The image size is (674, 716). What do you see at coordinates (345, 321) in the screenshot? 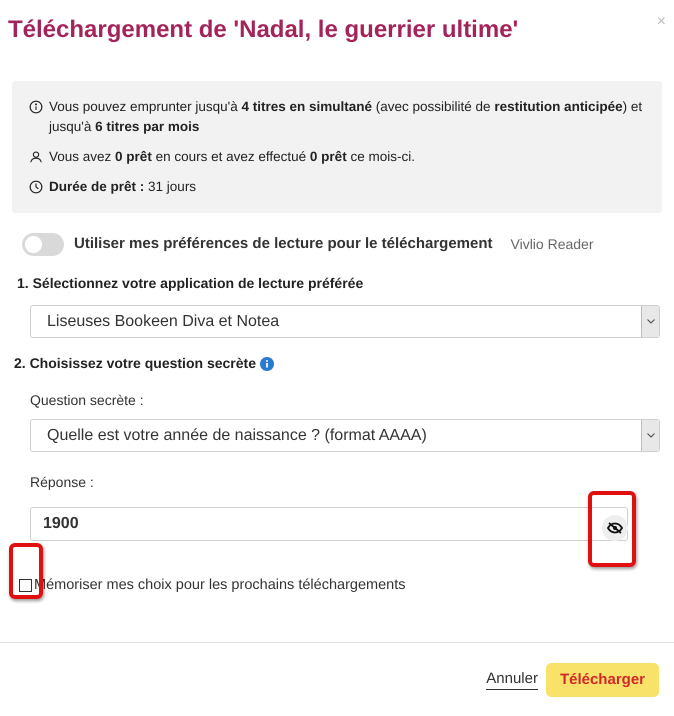
I see `reading-app-select: Liseuses Bookeen Diva et Notea` at bounding box center [345, 321].